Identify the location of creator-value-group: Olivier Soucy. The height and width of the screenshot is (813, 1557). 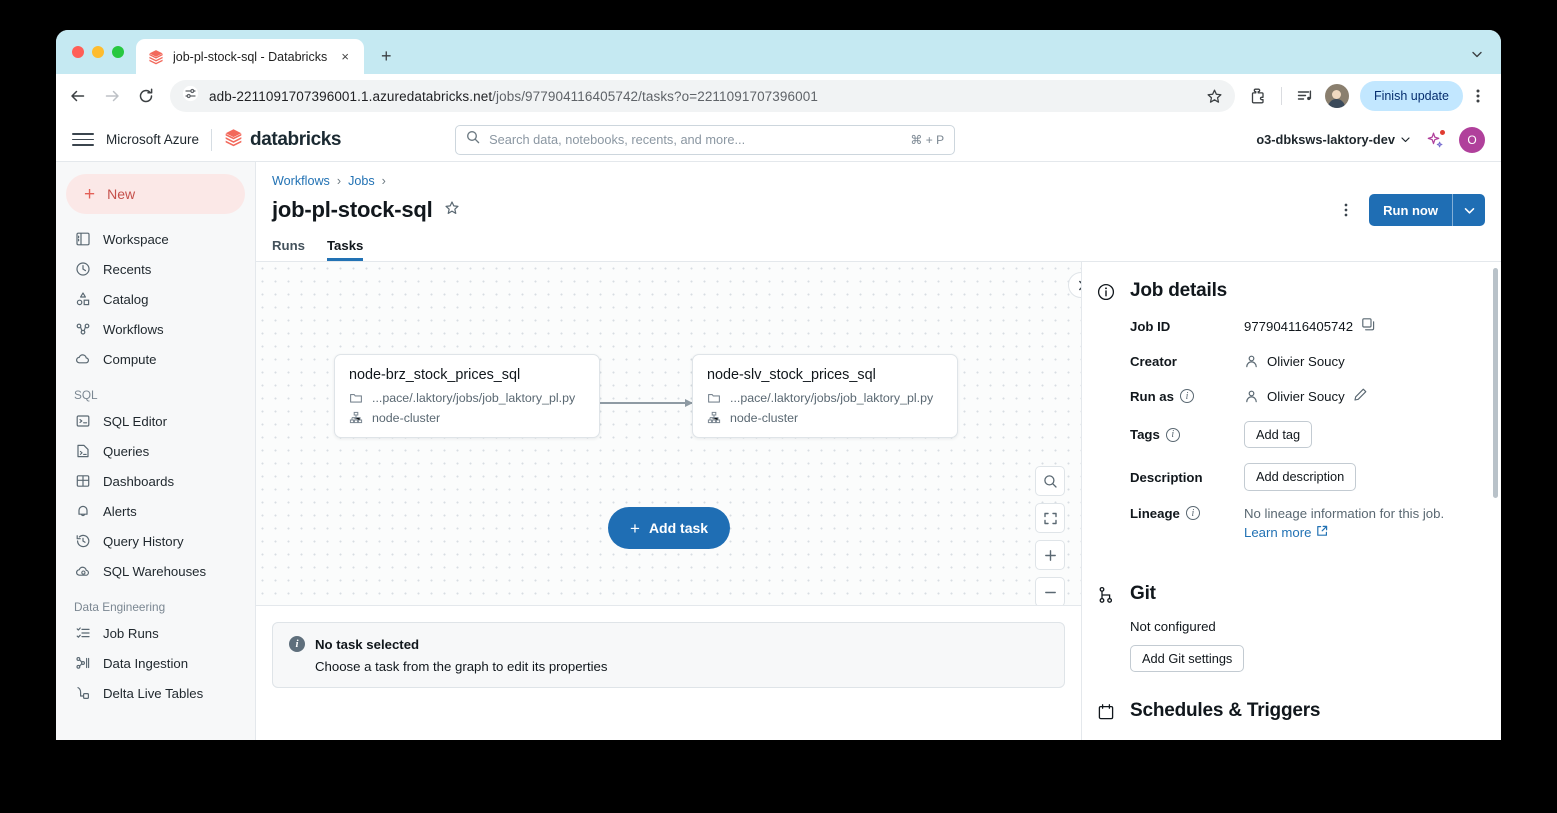
(1294, 361).